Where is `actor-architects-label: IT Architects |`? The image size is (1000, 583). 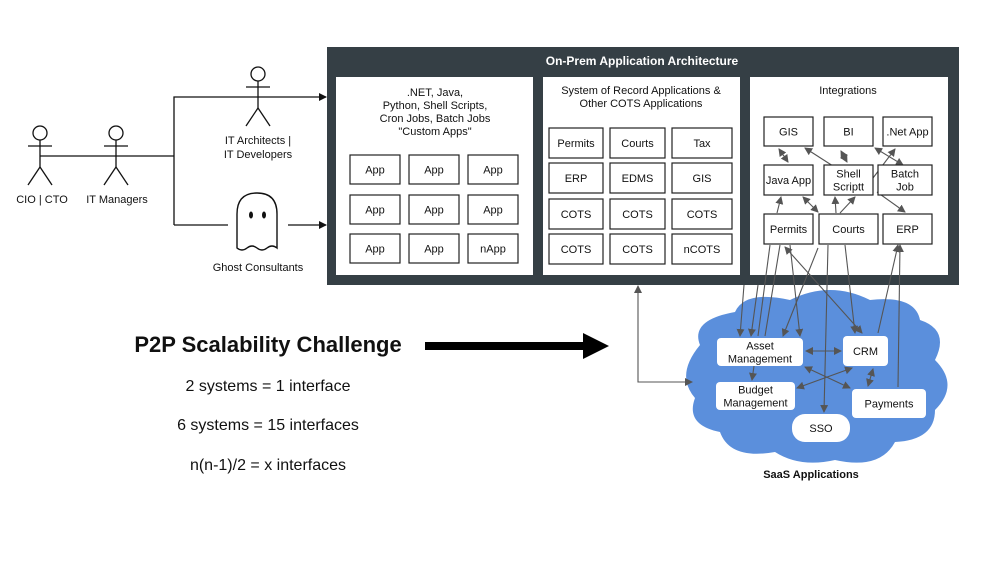 actor-architects-label: IT Architects | is located at coordinates (258, 141).